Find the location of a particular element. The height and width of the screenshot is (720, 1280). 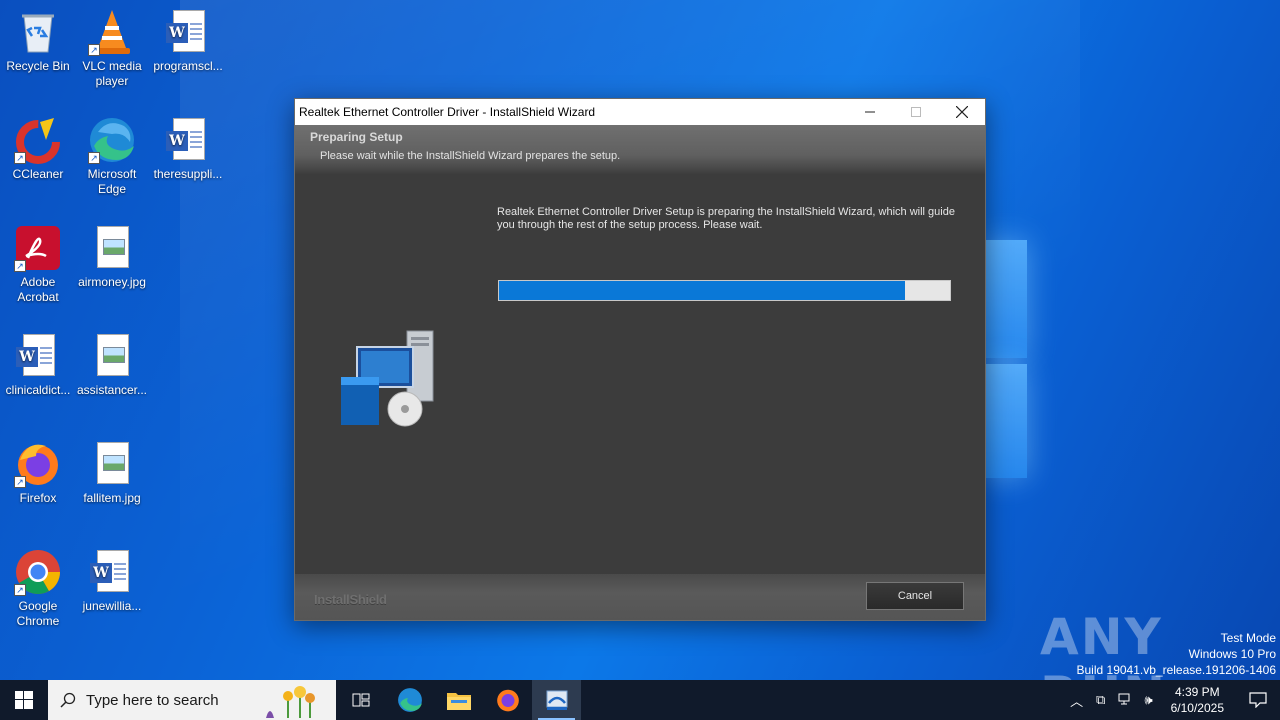

clock-time: 4:39 PM is located at coordinates (1197, 692).